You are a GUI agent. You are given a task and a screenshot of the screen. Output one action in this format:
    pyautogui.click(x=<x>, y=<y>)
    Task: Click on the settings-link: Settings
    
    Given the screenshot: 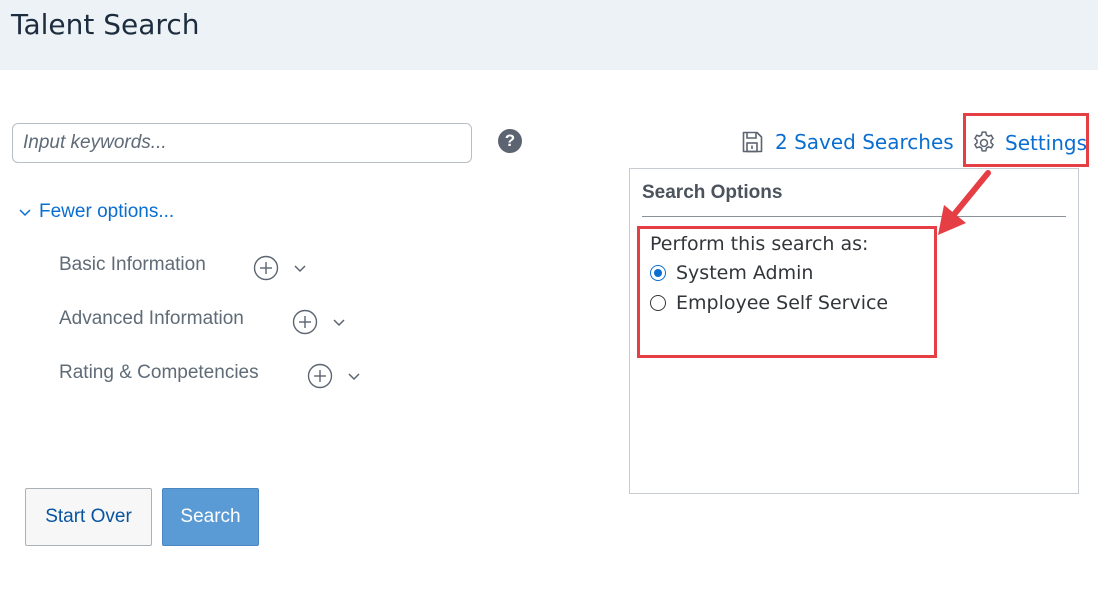 What is the action you would take?
    pyautogui.click(x=1029, y=143)
    